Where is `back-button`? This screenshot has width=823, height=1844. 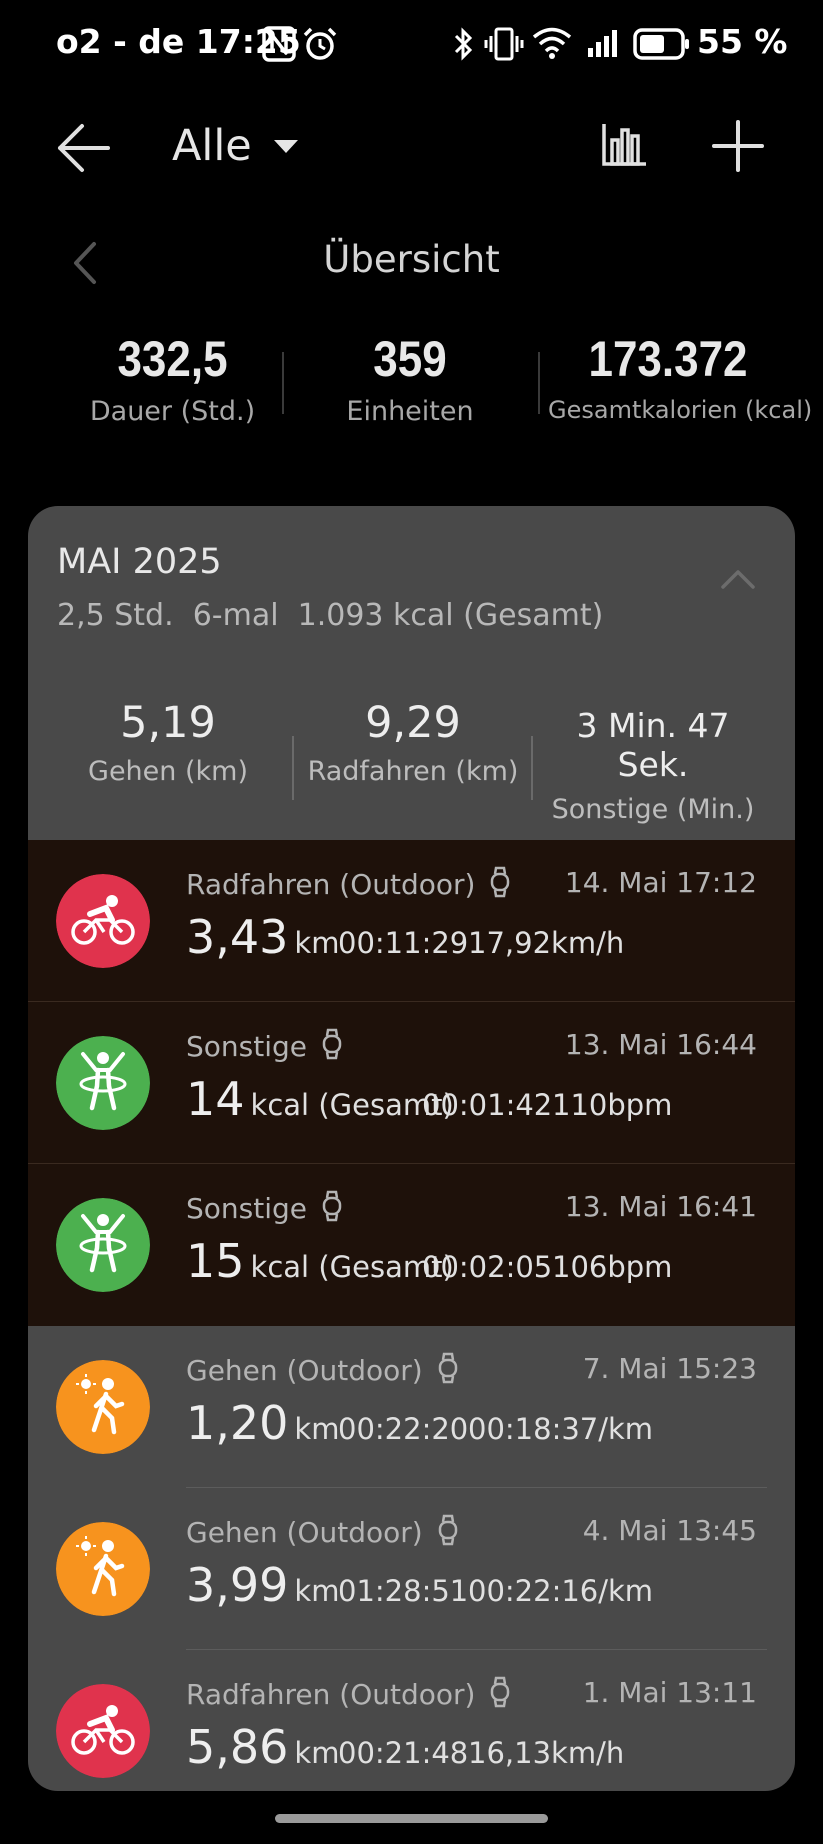
back-button is located at coordinates (85, 148).